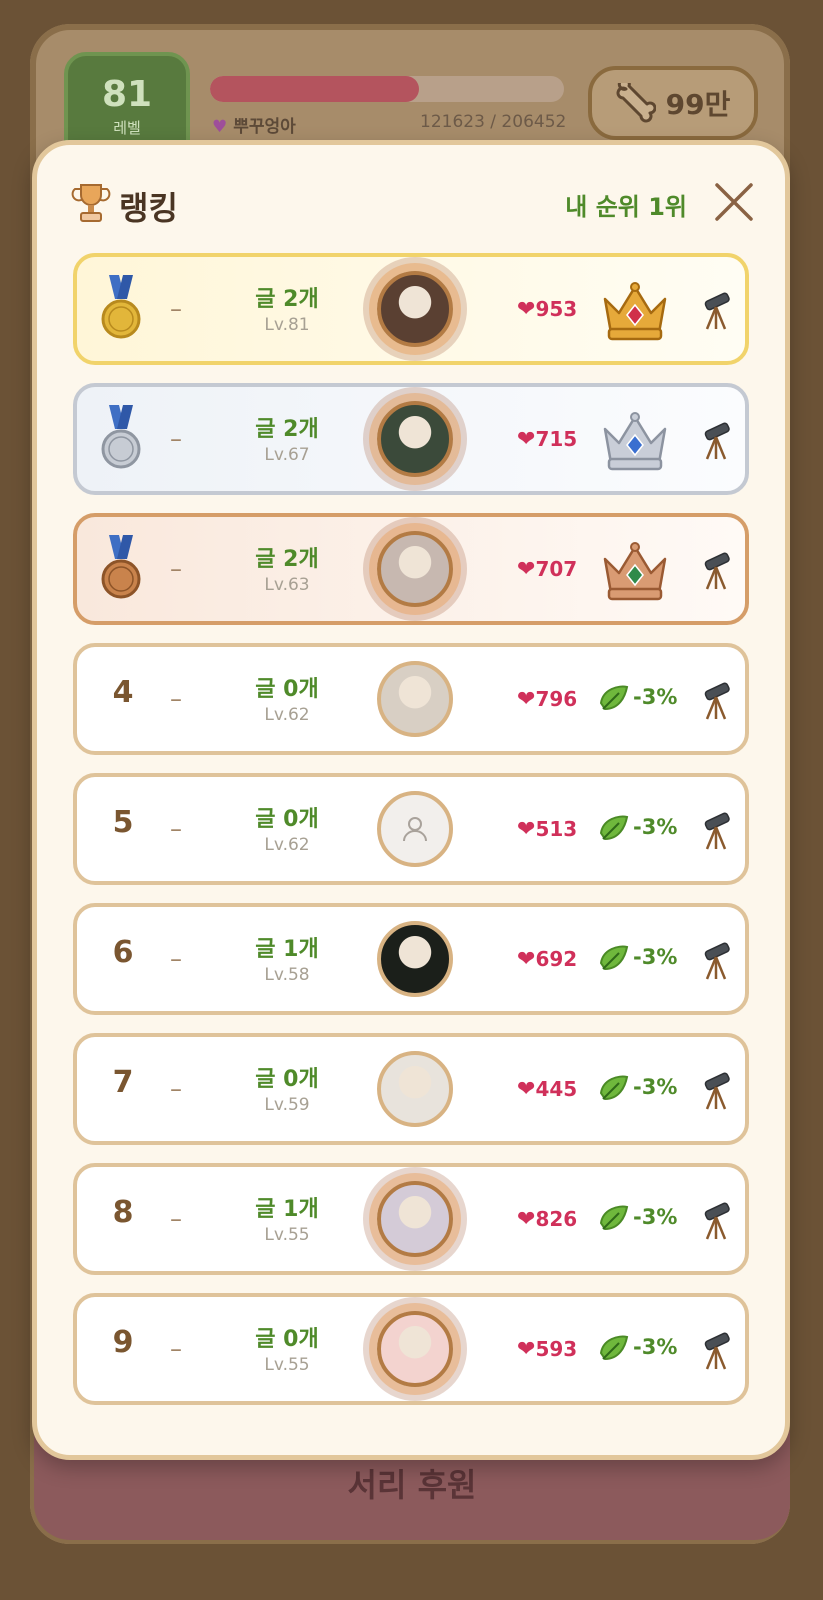 The height and width of the screenshot is (1600, 823). I want to click on xp-bar-fill, so click(314, 89).